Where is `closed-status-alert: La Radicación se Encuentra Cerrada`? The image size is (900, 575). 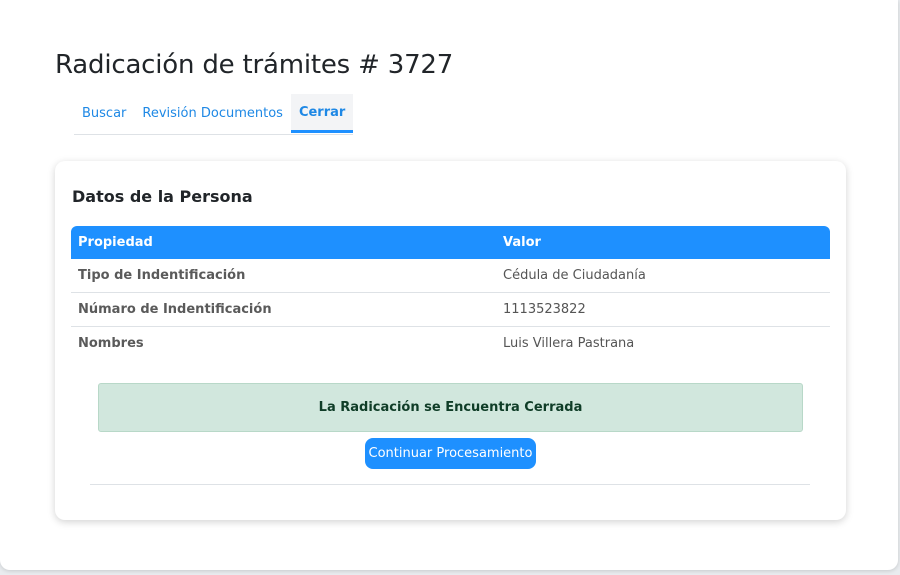
closed-status-alert: La Radicación se Encuentra Cerrada is located at coordinates (450, 407).